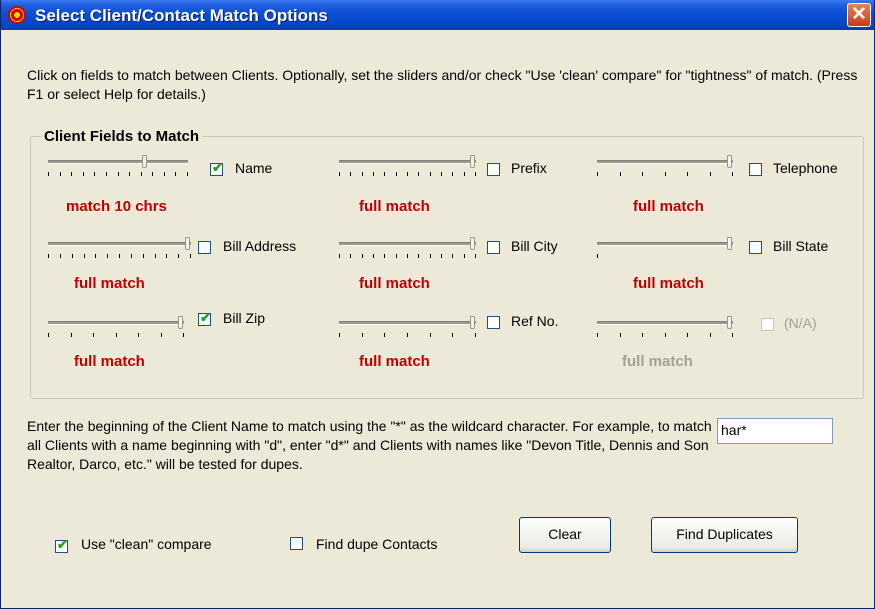 This screenshot has height=609, width=875. Describe the element at coordinates (724, 535) in the screenshot. I see `find-duplicates-button: Find Duplicates` at that location.